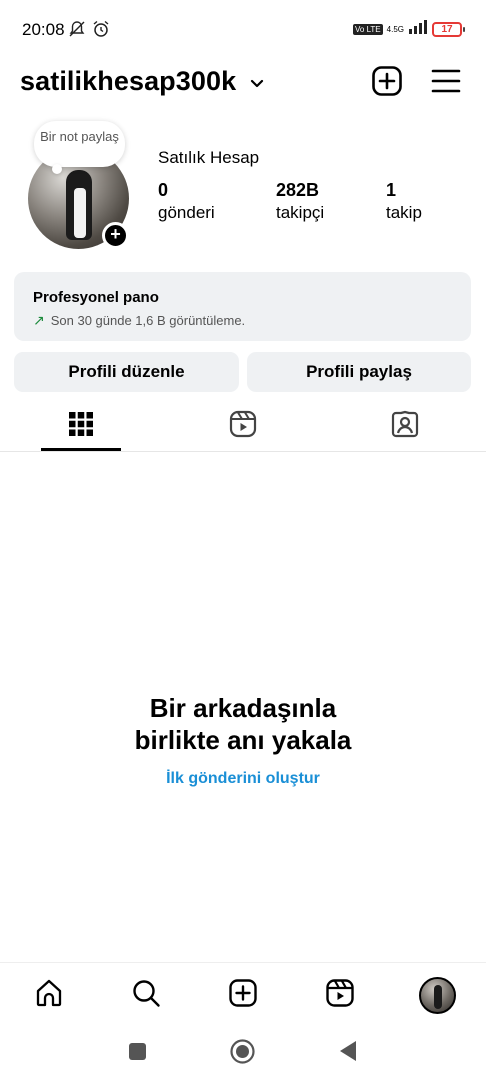 This screenshot has width=486, height=1080. What do you see at coordinates (79, 136) in the screenshot?
I see `note-text: Bir not paylaş` at bounding box center [79, 136].